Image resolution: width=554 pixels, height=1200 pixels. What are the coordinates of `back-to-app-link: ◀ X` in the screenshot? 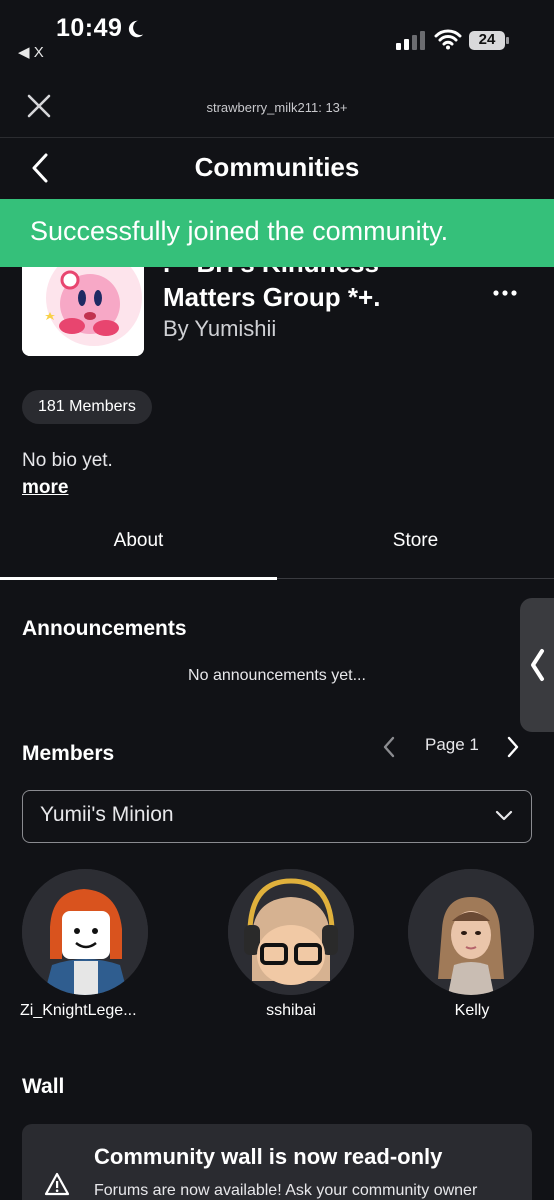 It's located at (31, 52).